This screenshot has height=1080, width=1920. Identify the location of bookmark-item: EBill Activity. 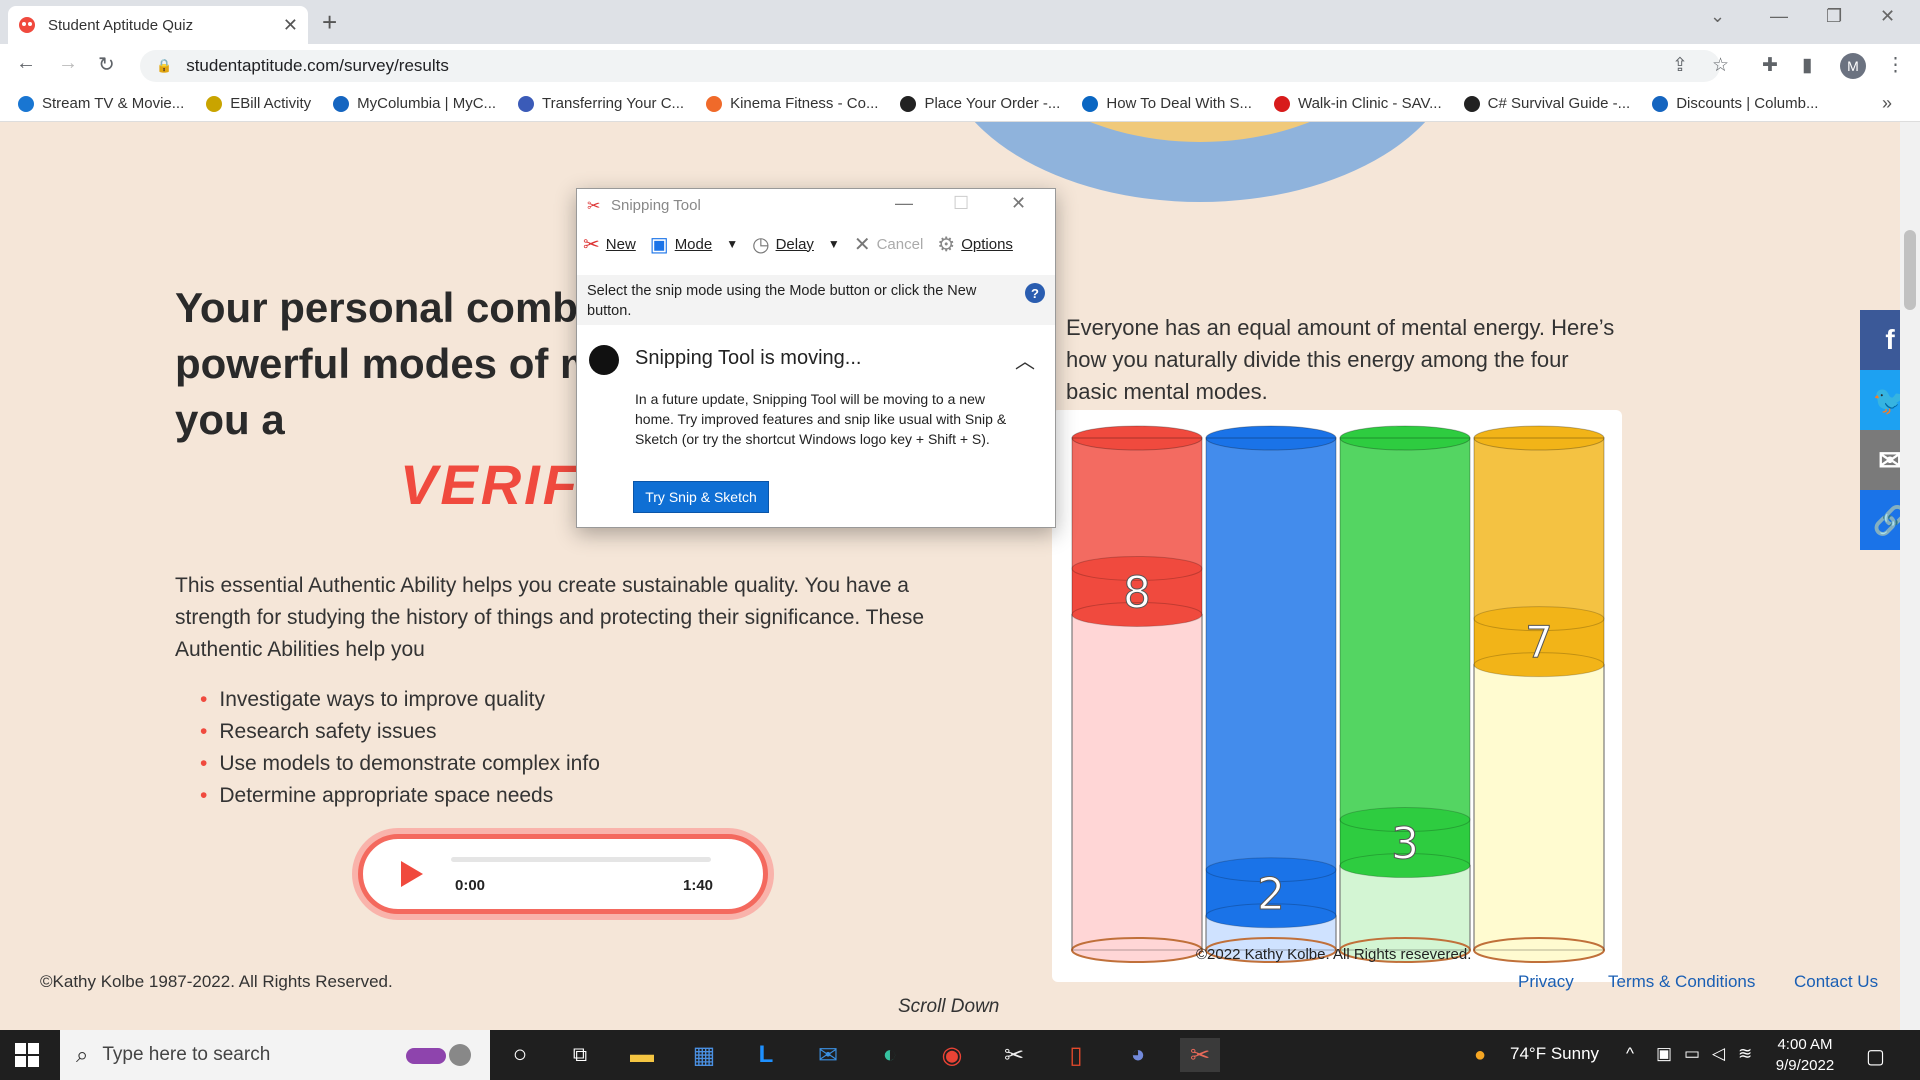
(258, 103).